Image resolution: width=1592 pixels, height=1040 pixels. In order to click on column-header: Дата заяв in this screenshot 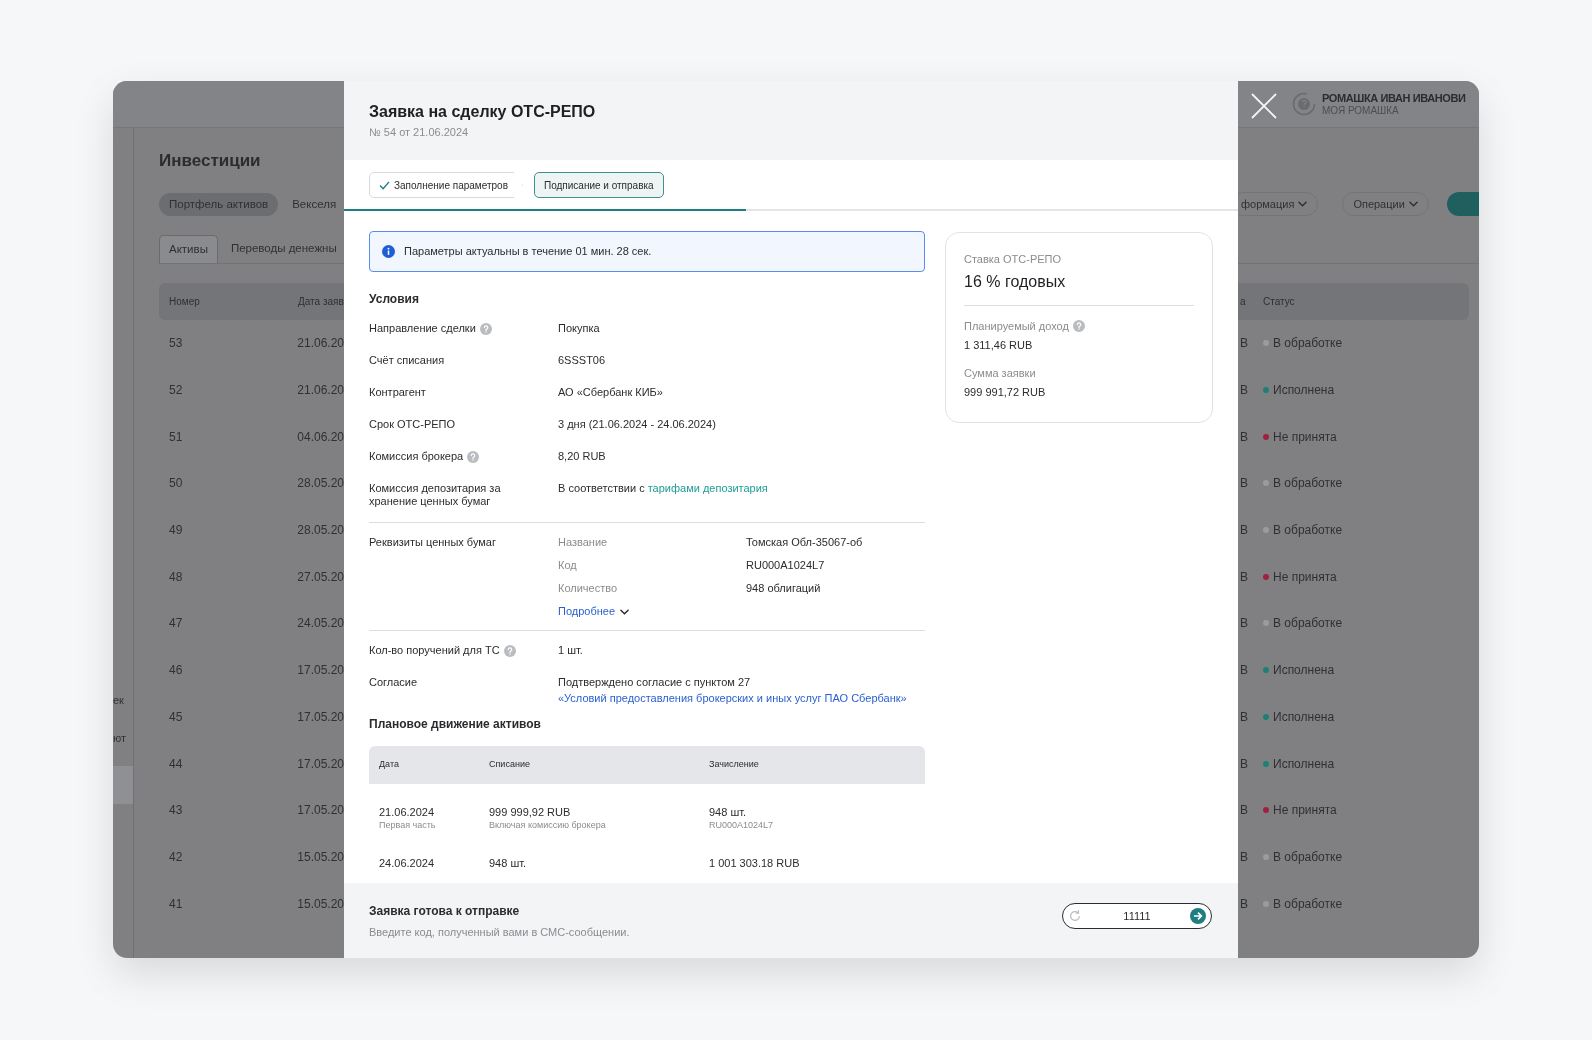, I will do `click(321, 302)`.